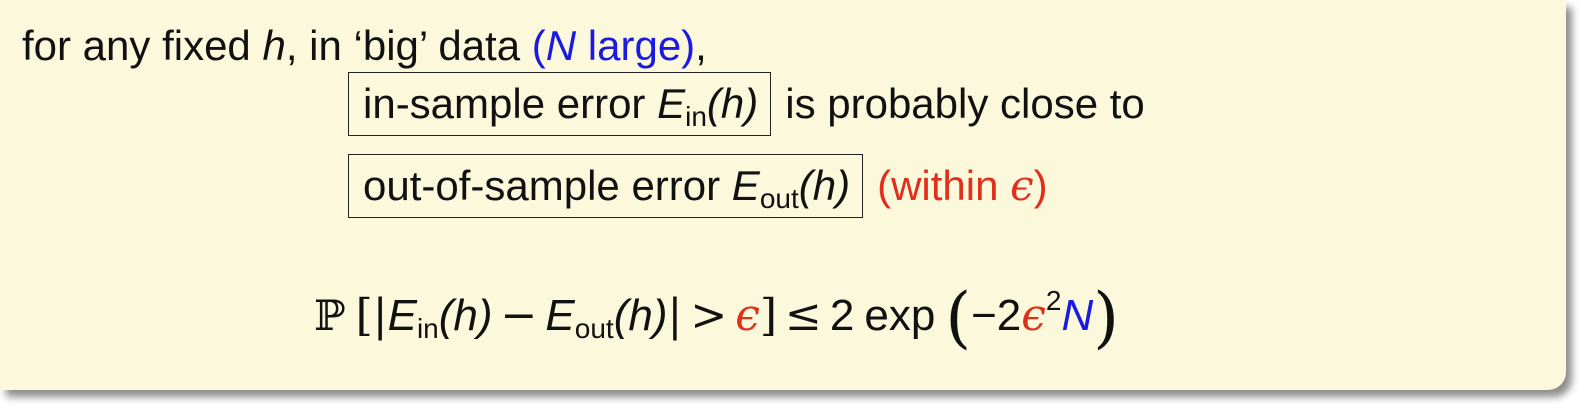  I want to click on n-large-label: large), so click(636, 45).